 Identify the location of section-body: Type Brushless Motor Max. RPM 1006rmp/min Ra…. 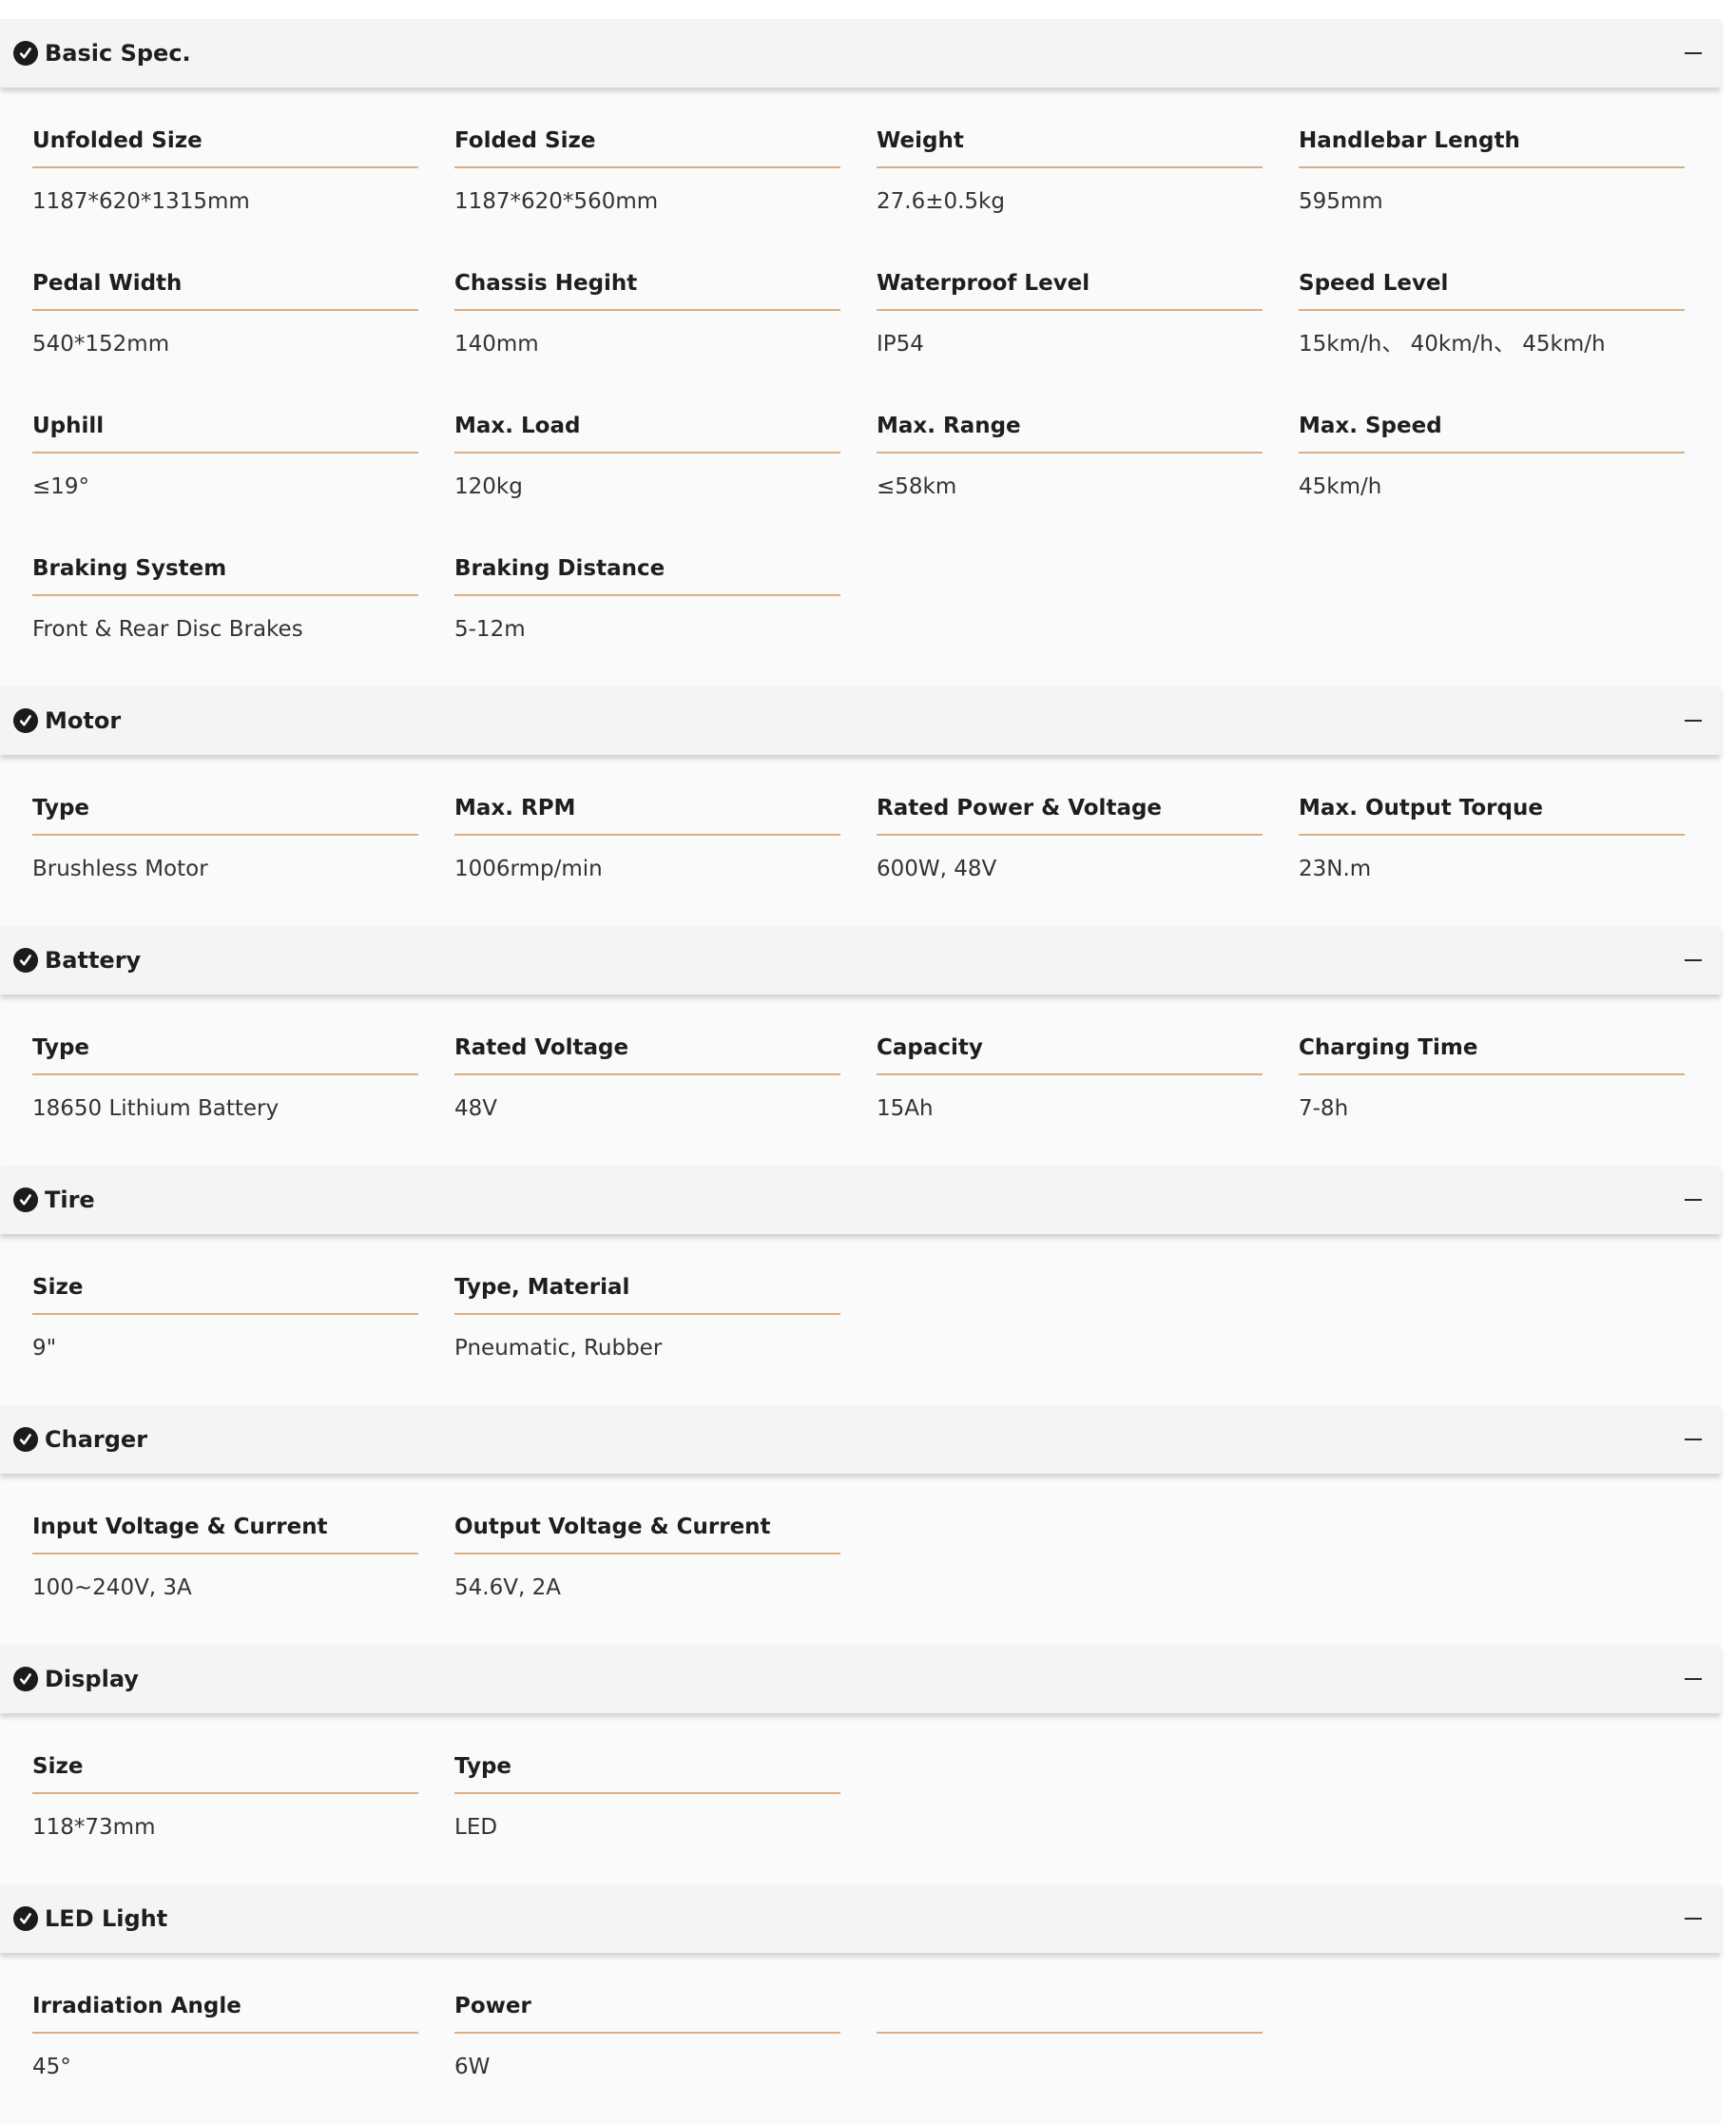
(861, 840).